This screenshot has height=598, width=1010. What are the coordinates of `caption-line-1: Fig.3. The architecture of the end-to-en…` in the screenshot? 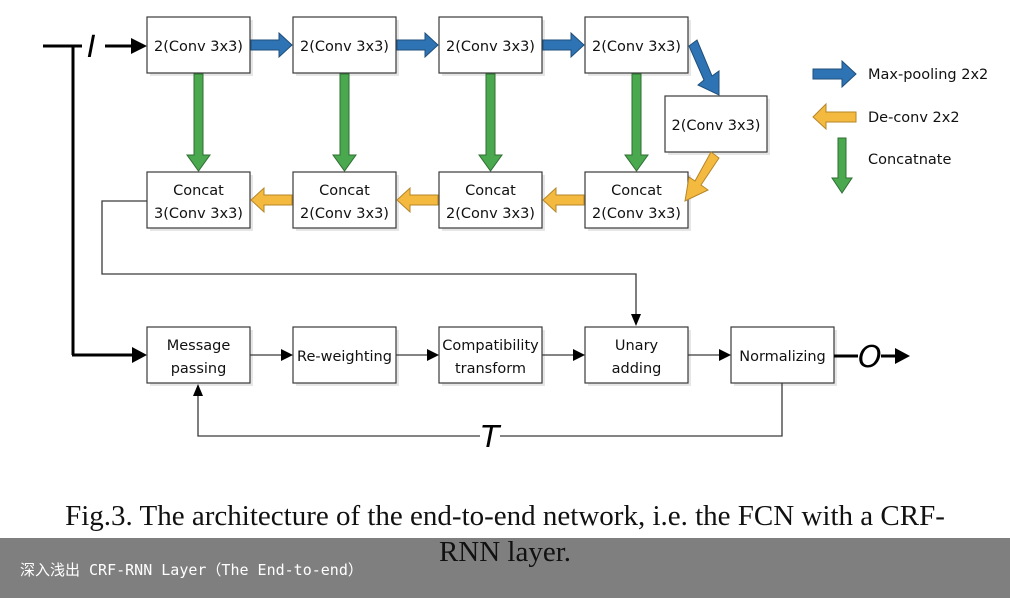 It's located at (505, 516).